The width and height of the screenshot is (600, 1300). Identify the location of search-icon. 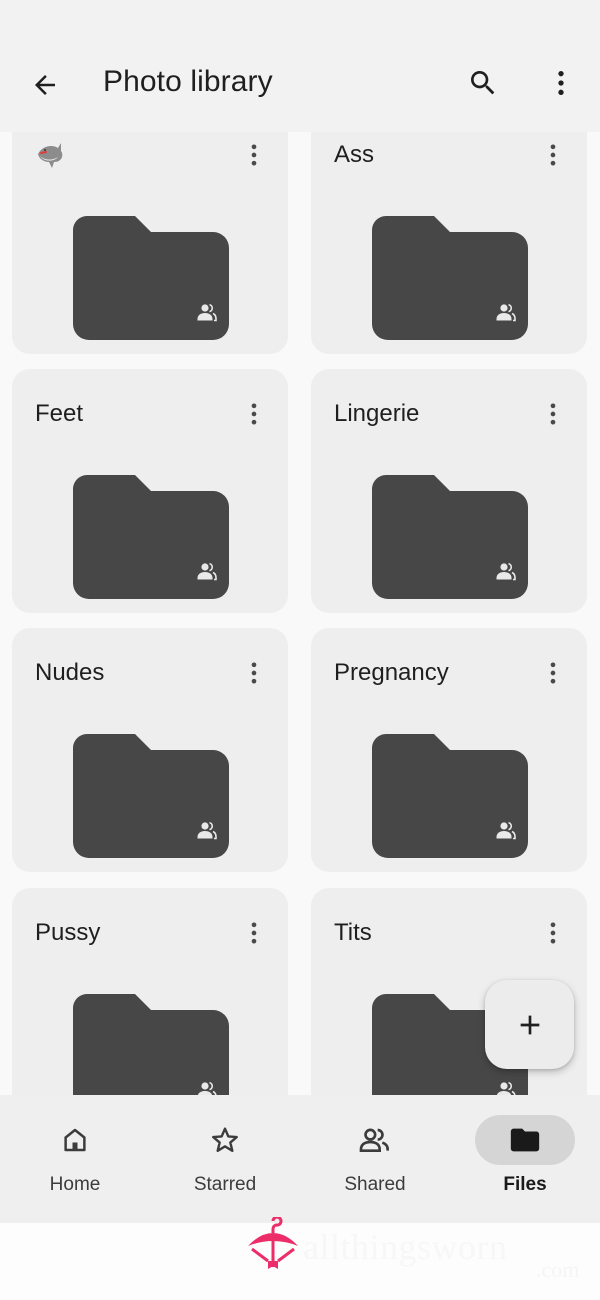
(483, 83).